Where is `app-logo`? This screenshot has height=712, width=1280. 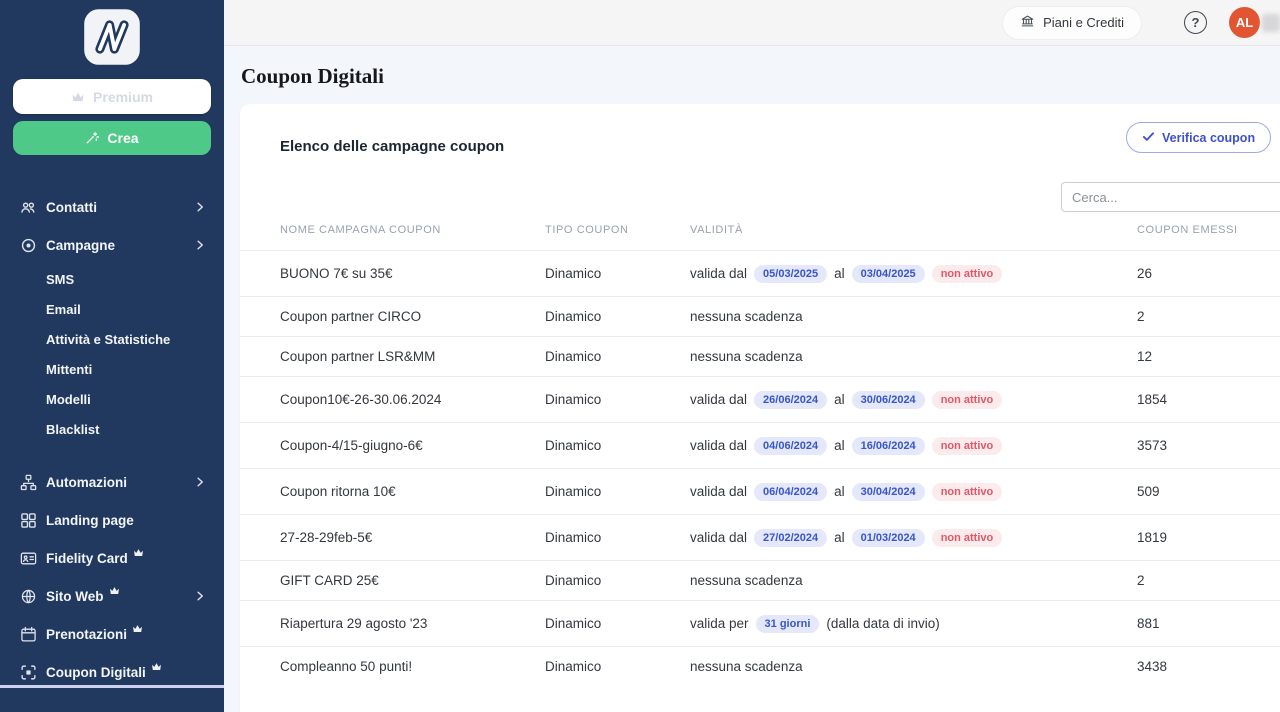 app-logo is located at coordinates (112, 33).